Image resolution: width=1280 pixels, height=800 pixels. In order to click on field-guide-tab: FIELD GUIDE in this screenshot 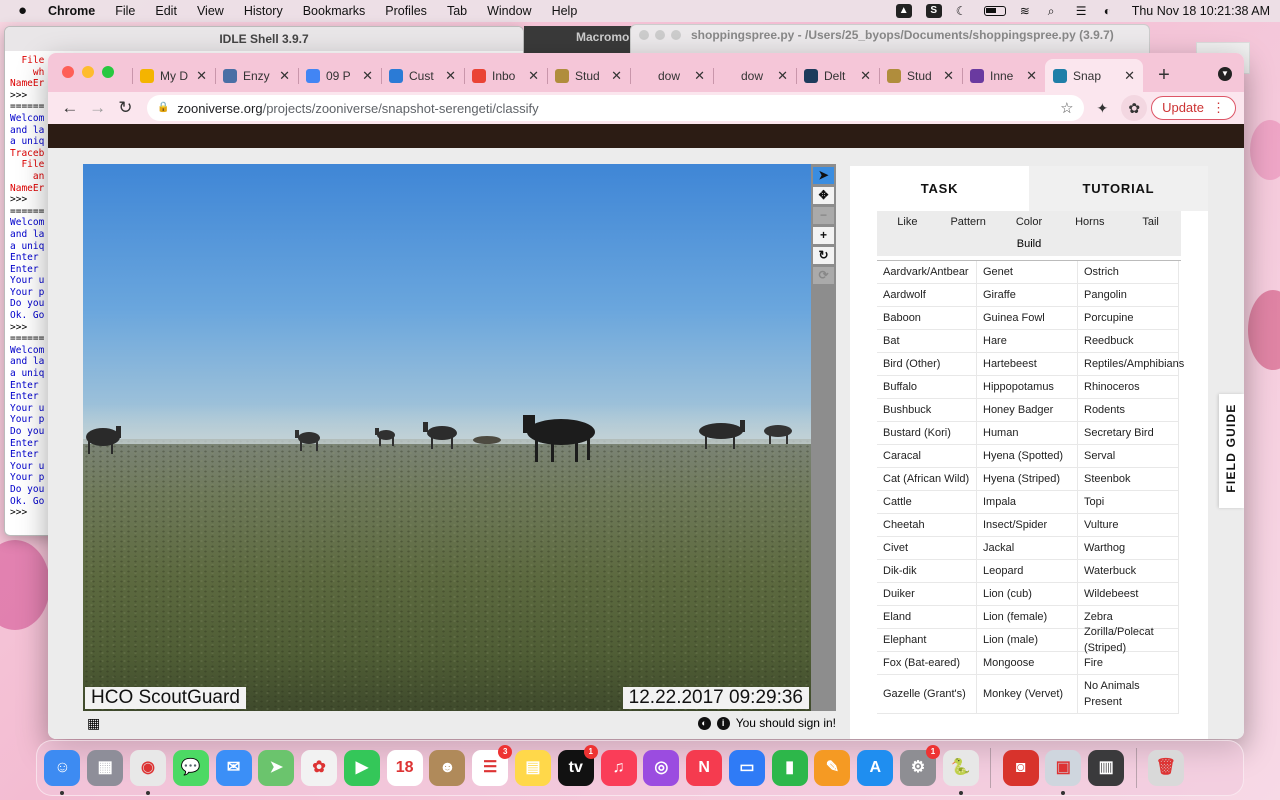, I will do `click(1231, 451)`.